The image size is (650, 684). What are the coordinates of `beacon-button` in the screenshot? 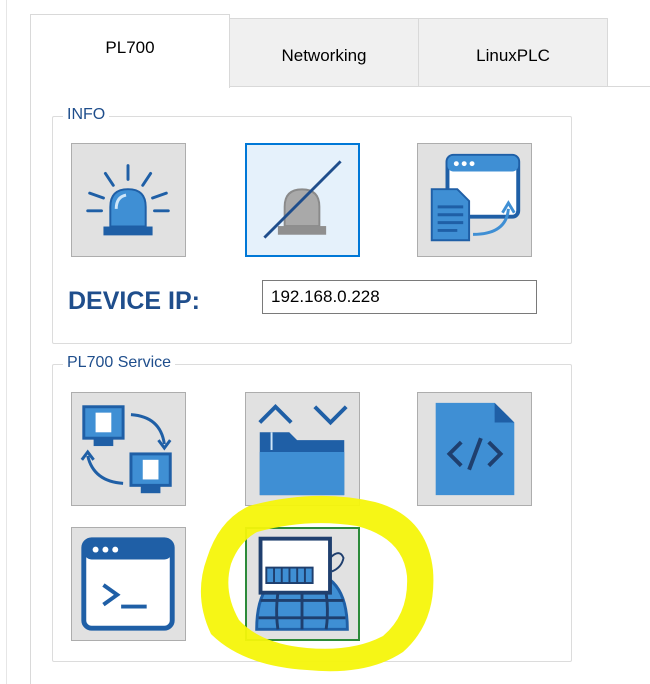 It's located at (128, 200).